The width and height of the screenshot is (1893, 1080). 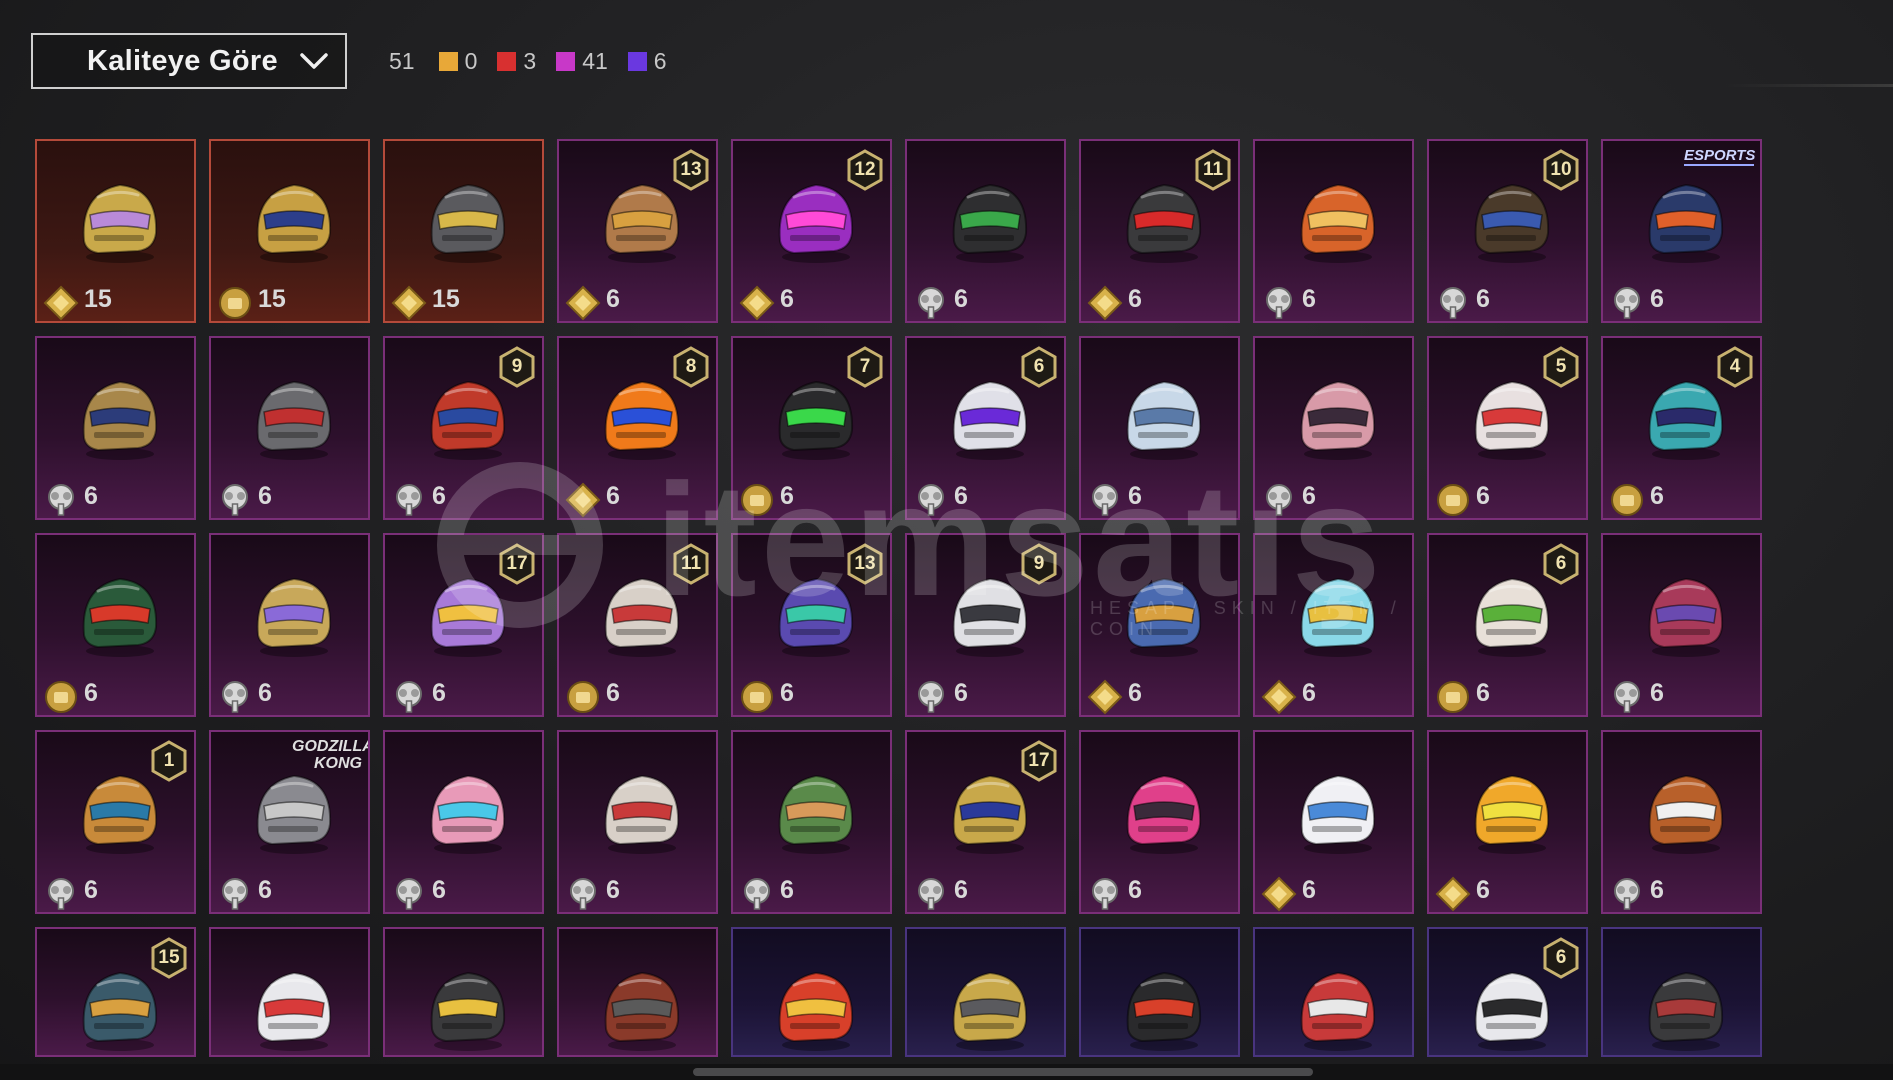 What do you see at coordinates (1681, 428) in the screenshot?
I see `helmet-card: 64` at bounding box center [1681, 428].